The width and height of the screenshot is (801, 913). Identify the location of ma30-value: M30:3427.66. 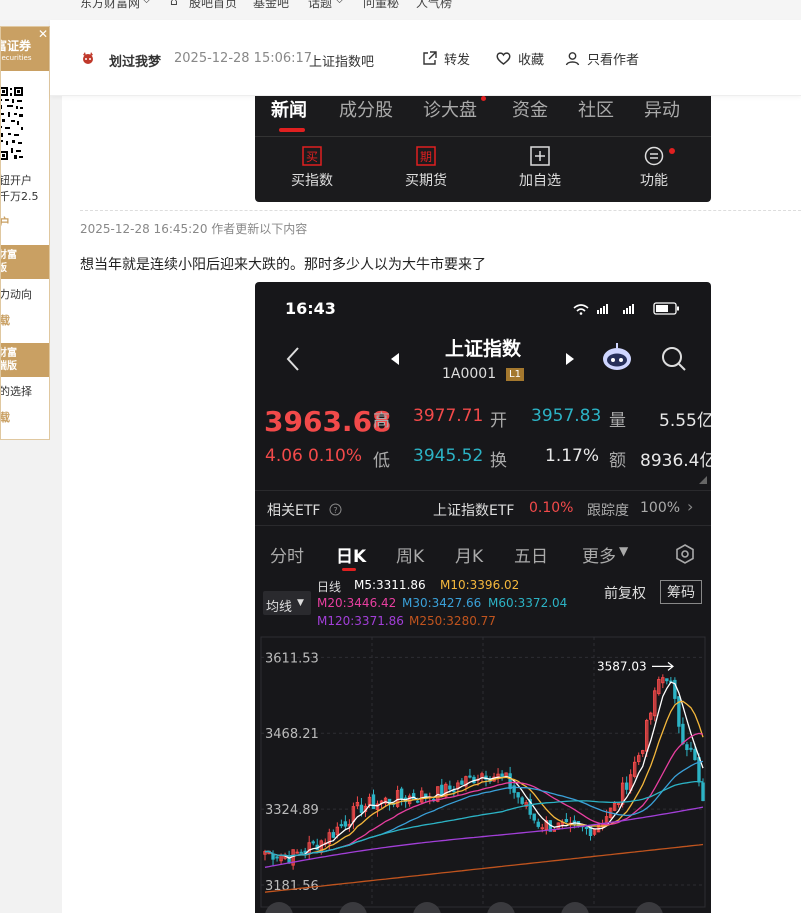
(442, 603).